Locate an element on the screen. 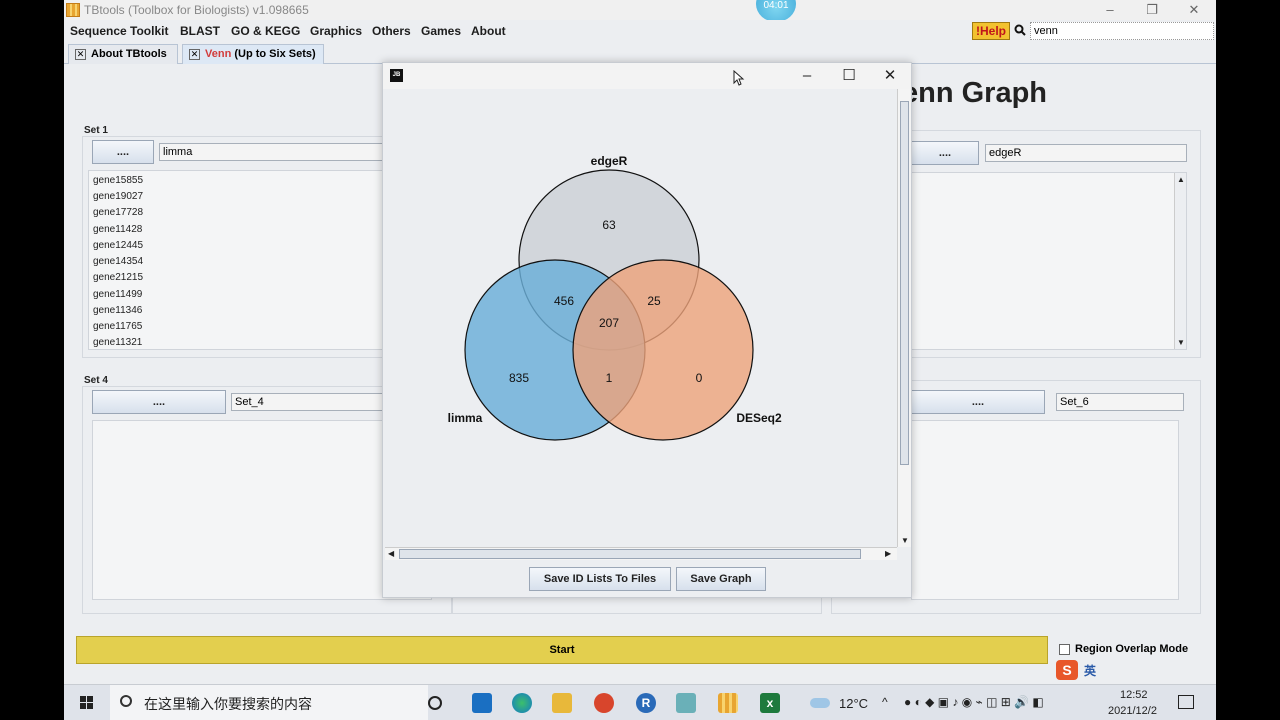  venn-diagram: edgeR limma DESeq2 63 456 25 207 835 1 0 is located at coordinates (615, 297).